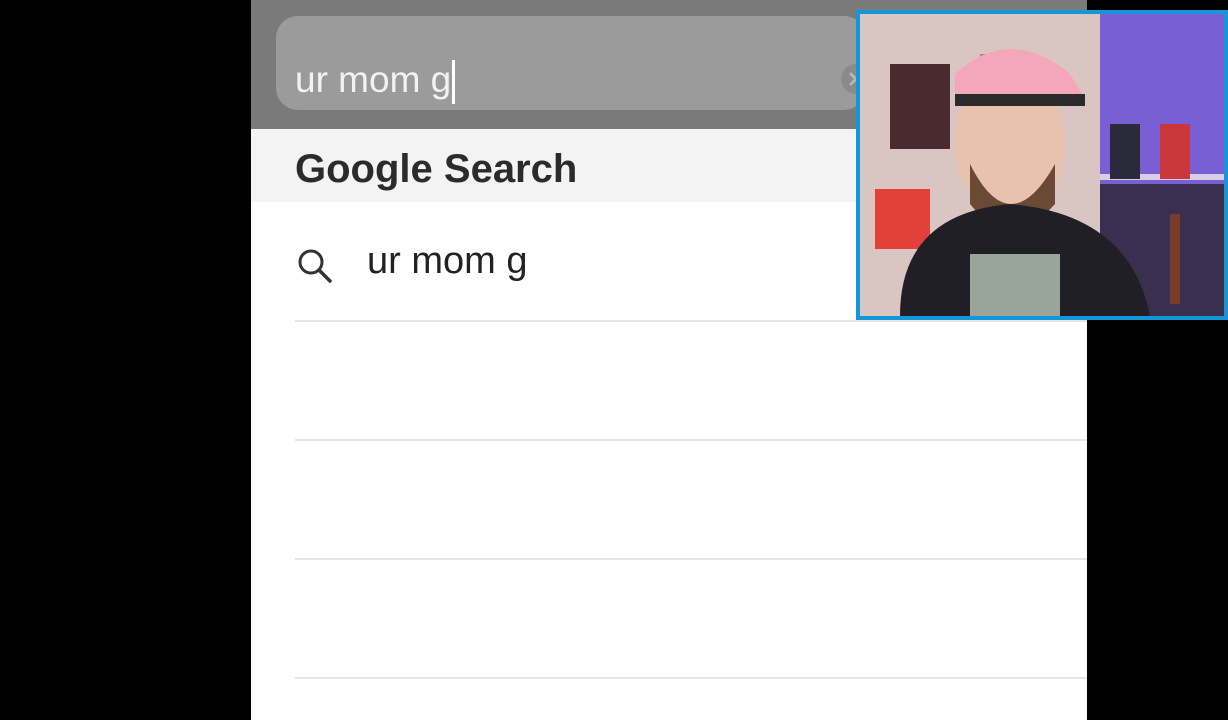  I want to click on text-caret, so click(454, 82).